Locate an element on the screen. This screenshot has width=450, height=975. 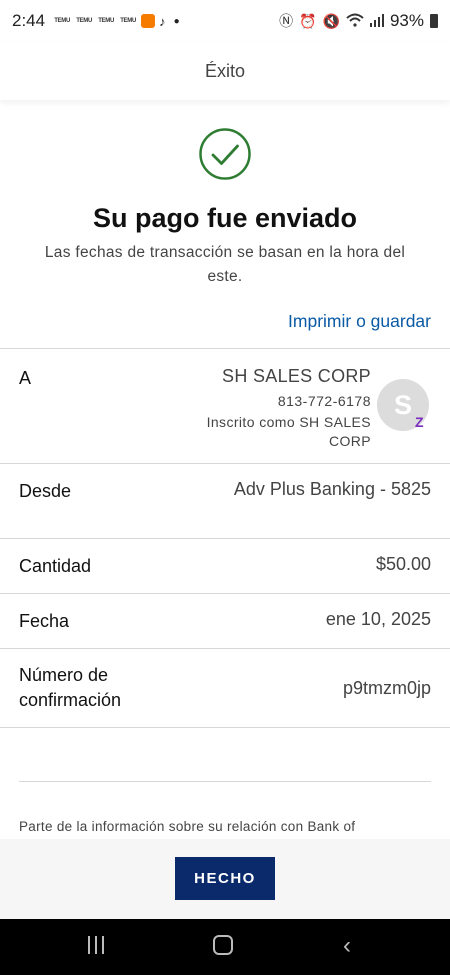
back-icon: ‹ is located at coordinates (347, 946).